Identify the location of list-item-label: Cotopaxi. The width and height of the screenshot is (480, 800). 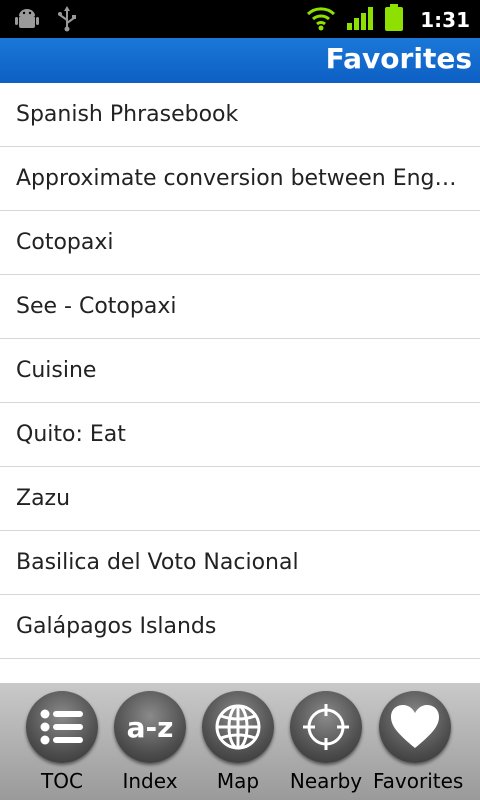
(65, 242).